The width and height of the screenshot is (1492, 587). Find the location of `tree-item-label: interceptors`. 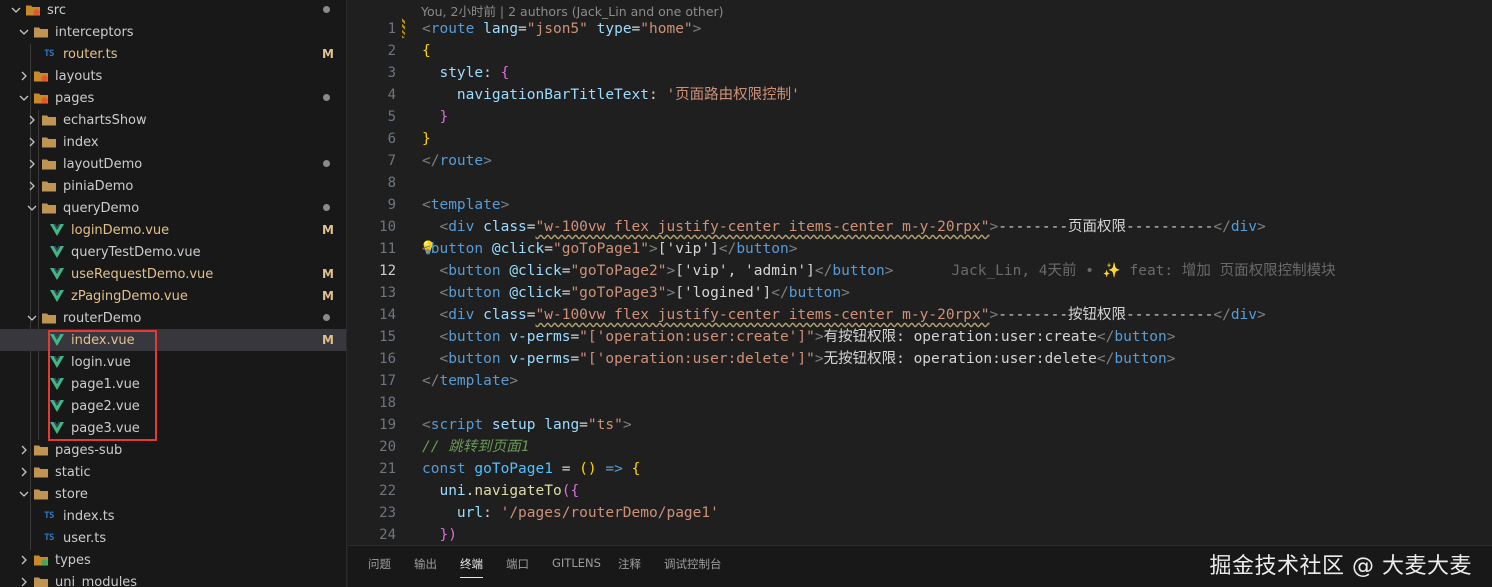

tree-item-label: interceptors is located at coordinates (94, 32).